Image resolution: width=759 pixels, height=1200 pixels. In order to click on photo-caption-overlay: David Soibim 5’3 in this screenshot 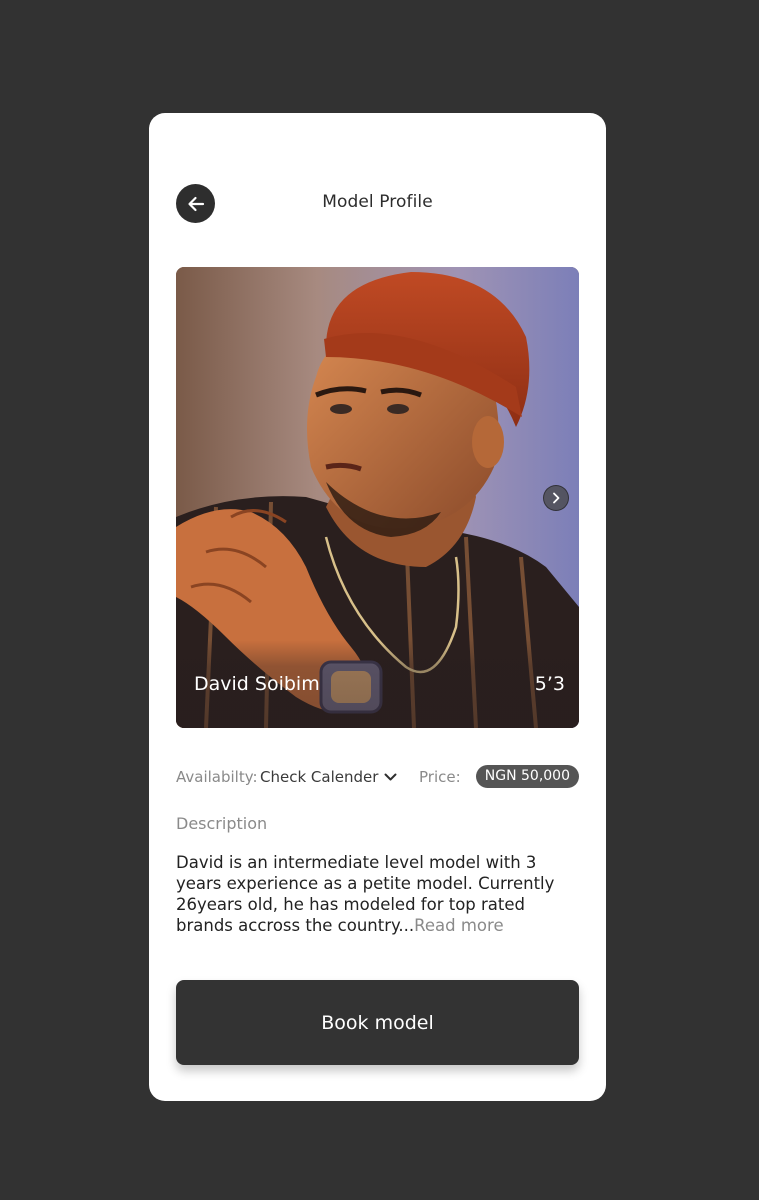, I will do `click(377, 684)`.